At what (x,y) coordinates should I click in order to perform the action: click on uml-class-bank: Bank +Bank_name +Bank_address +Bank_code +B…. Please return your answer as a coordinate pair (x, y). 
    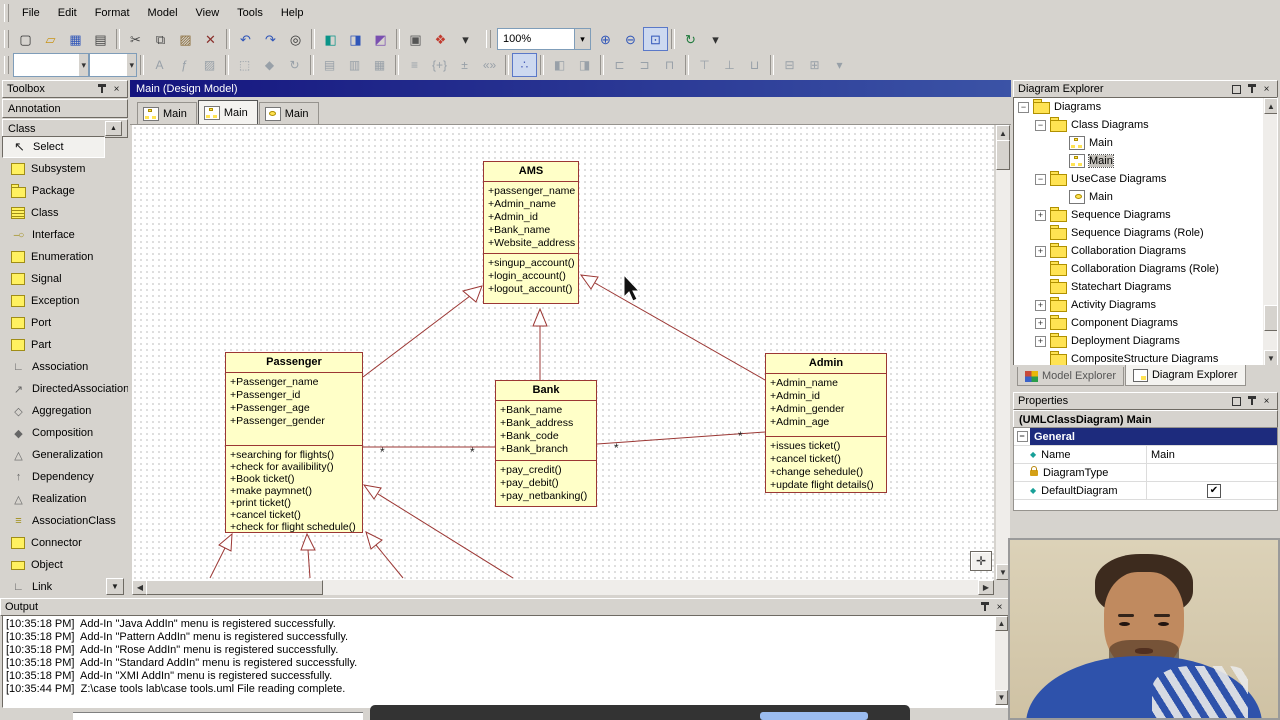
    Looking at the image, I should click on (546, 443).